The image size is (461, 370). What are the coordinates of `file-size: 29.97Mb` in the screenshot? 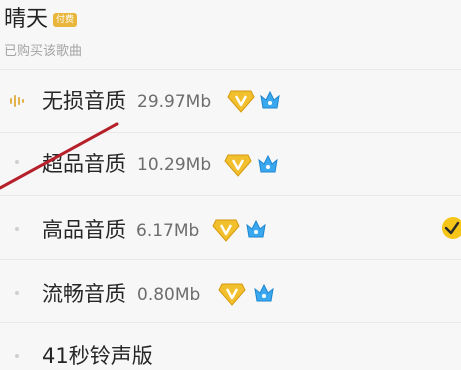 It's located at (174, 102).